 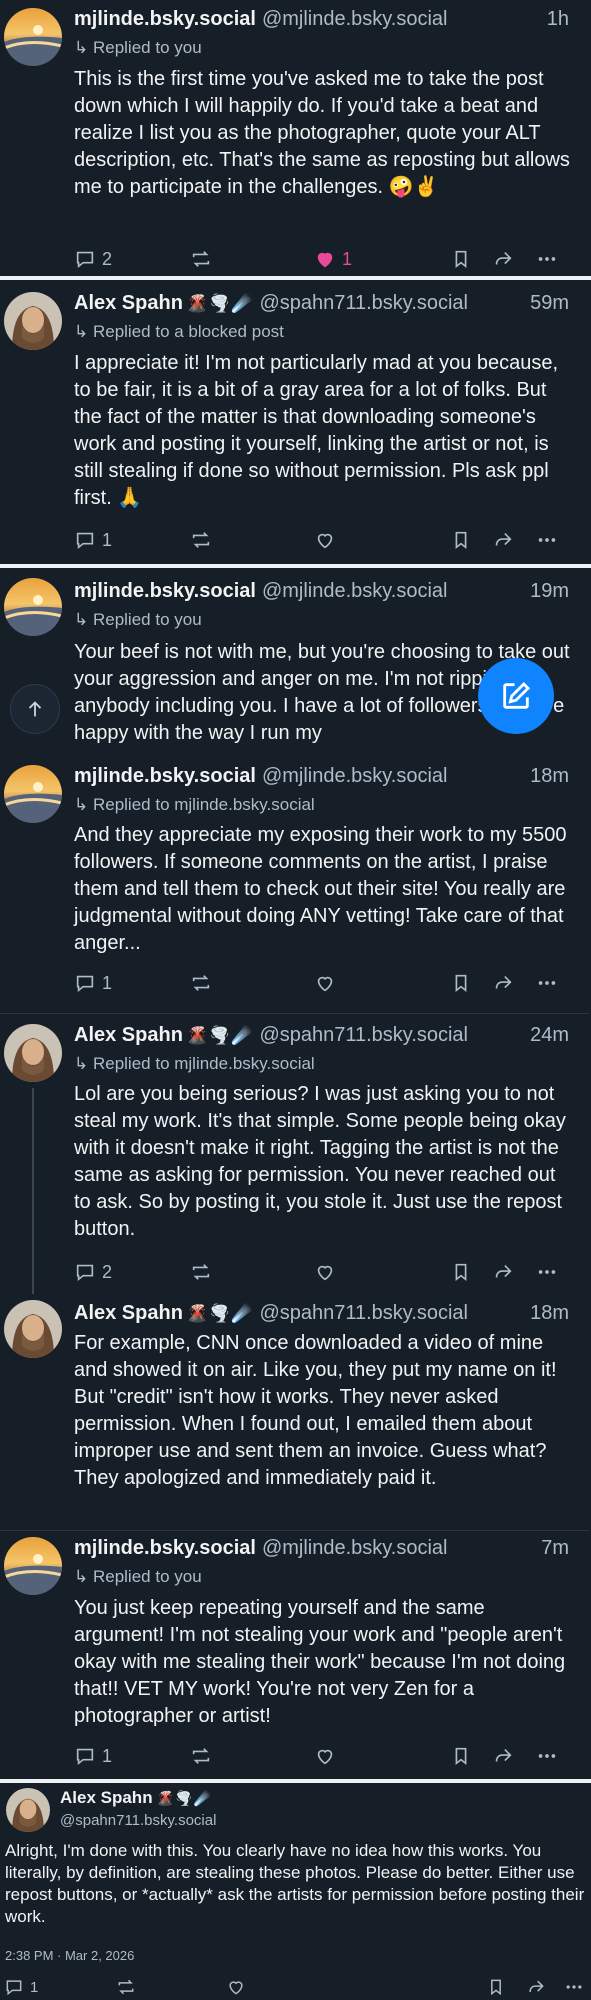 What do you see at coordinates (70, 1955) in the screenshot?
I see `focus-post-date: 2:38 PM · Mar 2, 2026` at bounding box center [70, 1955].